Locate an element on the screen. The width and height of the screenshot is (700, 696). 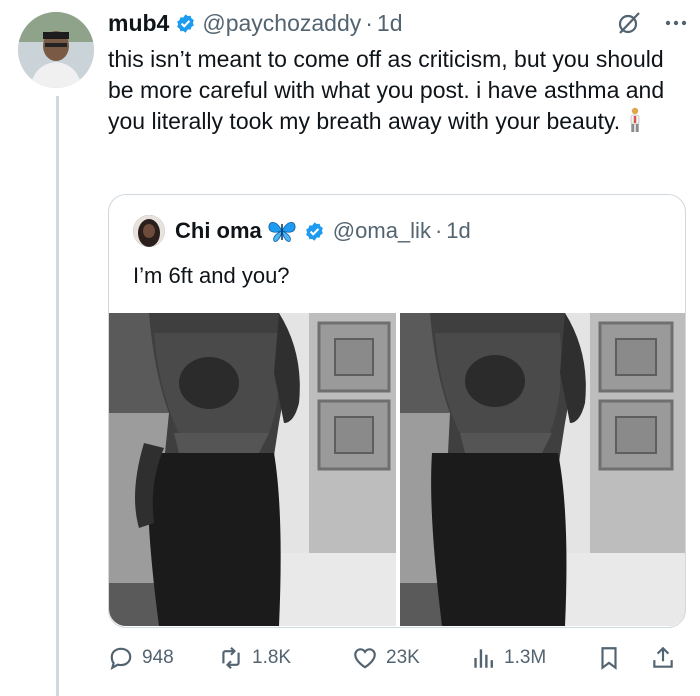
more-options-icon is located at coordinates (676, 23).